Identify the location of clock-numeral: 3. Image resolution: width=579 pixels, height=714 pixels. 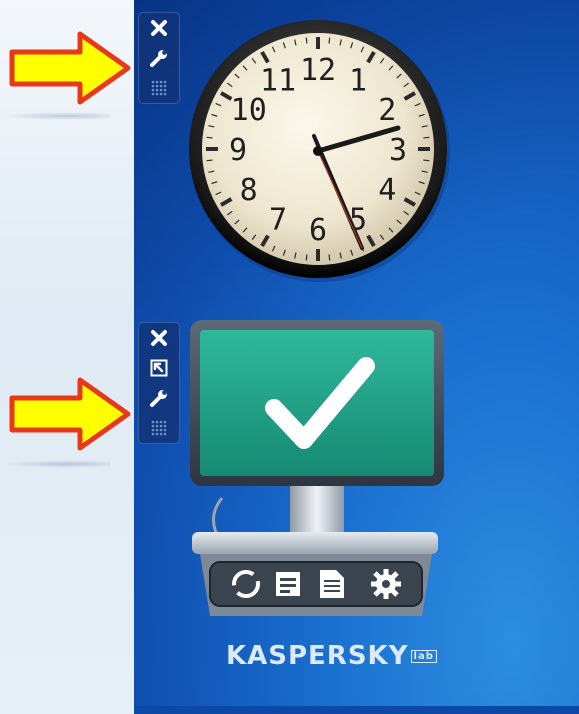
(398, 150).